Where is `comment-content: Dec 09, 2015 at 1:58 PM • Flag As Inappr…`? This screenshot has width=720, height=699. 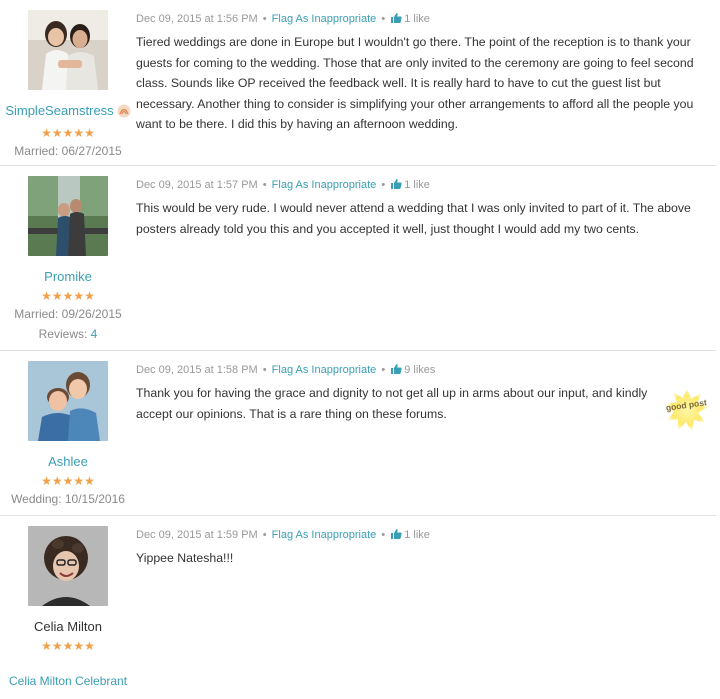 comment-content: Dec 09, 2015 at 1:58 PM • Flag As Inappr… is located at coordinates (426, 387).